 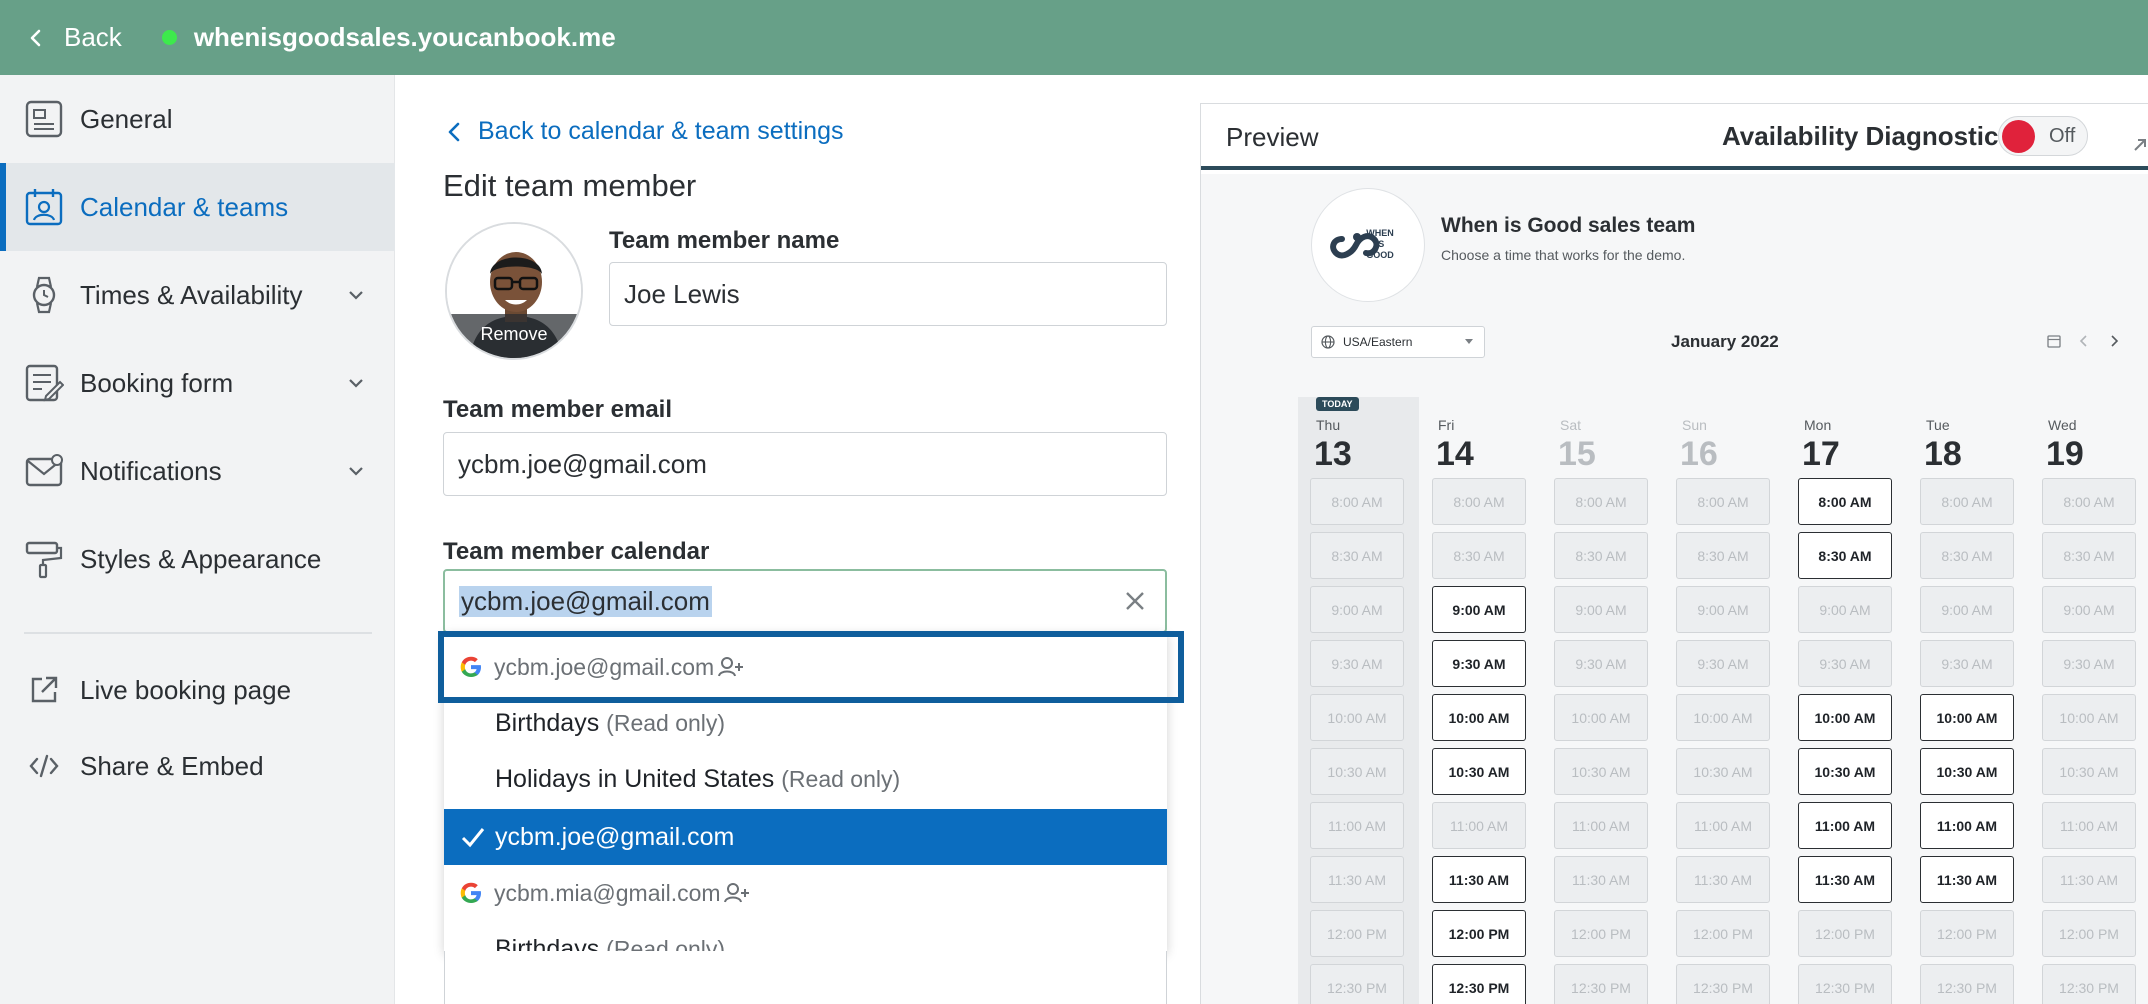 I want to click on expand-icon, so click(x=2139, y=145).